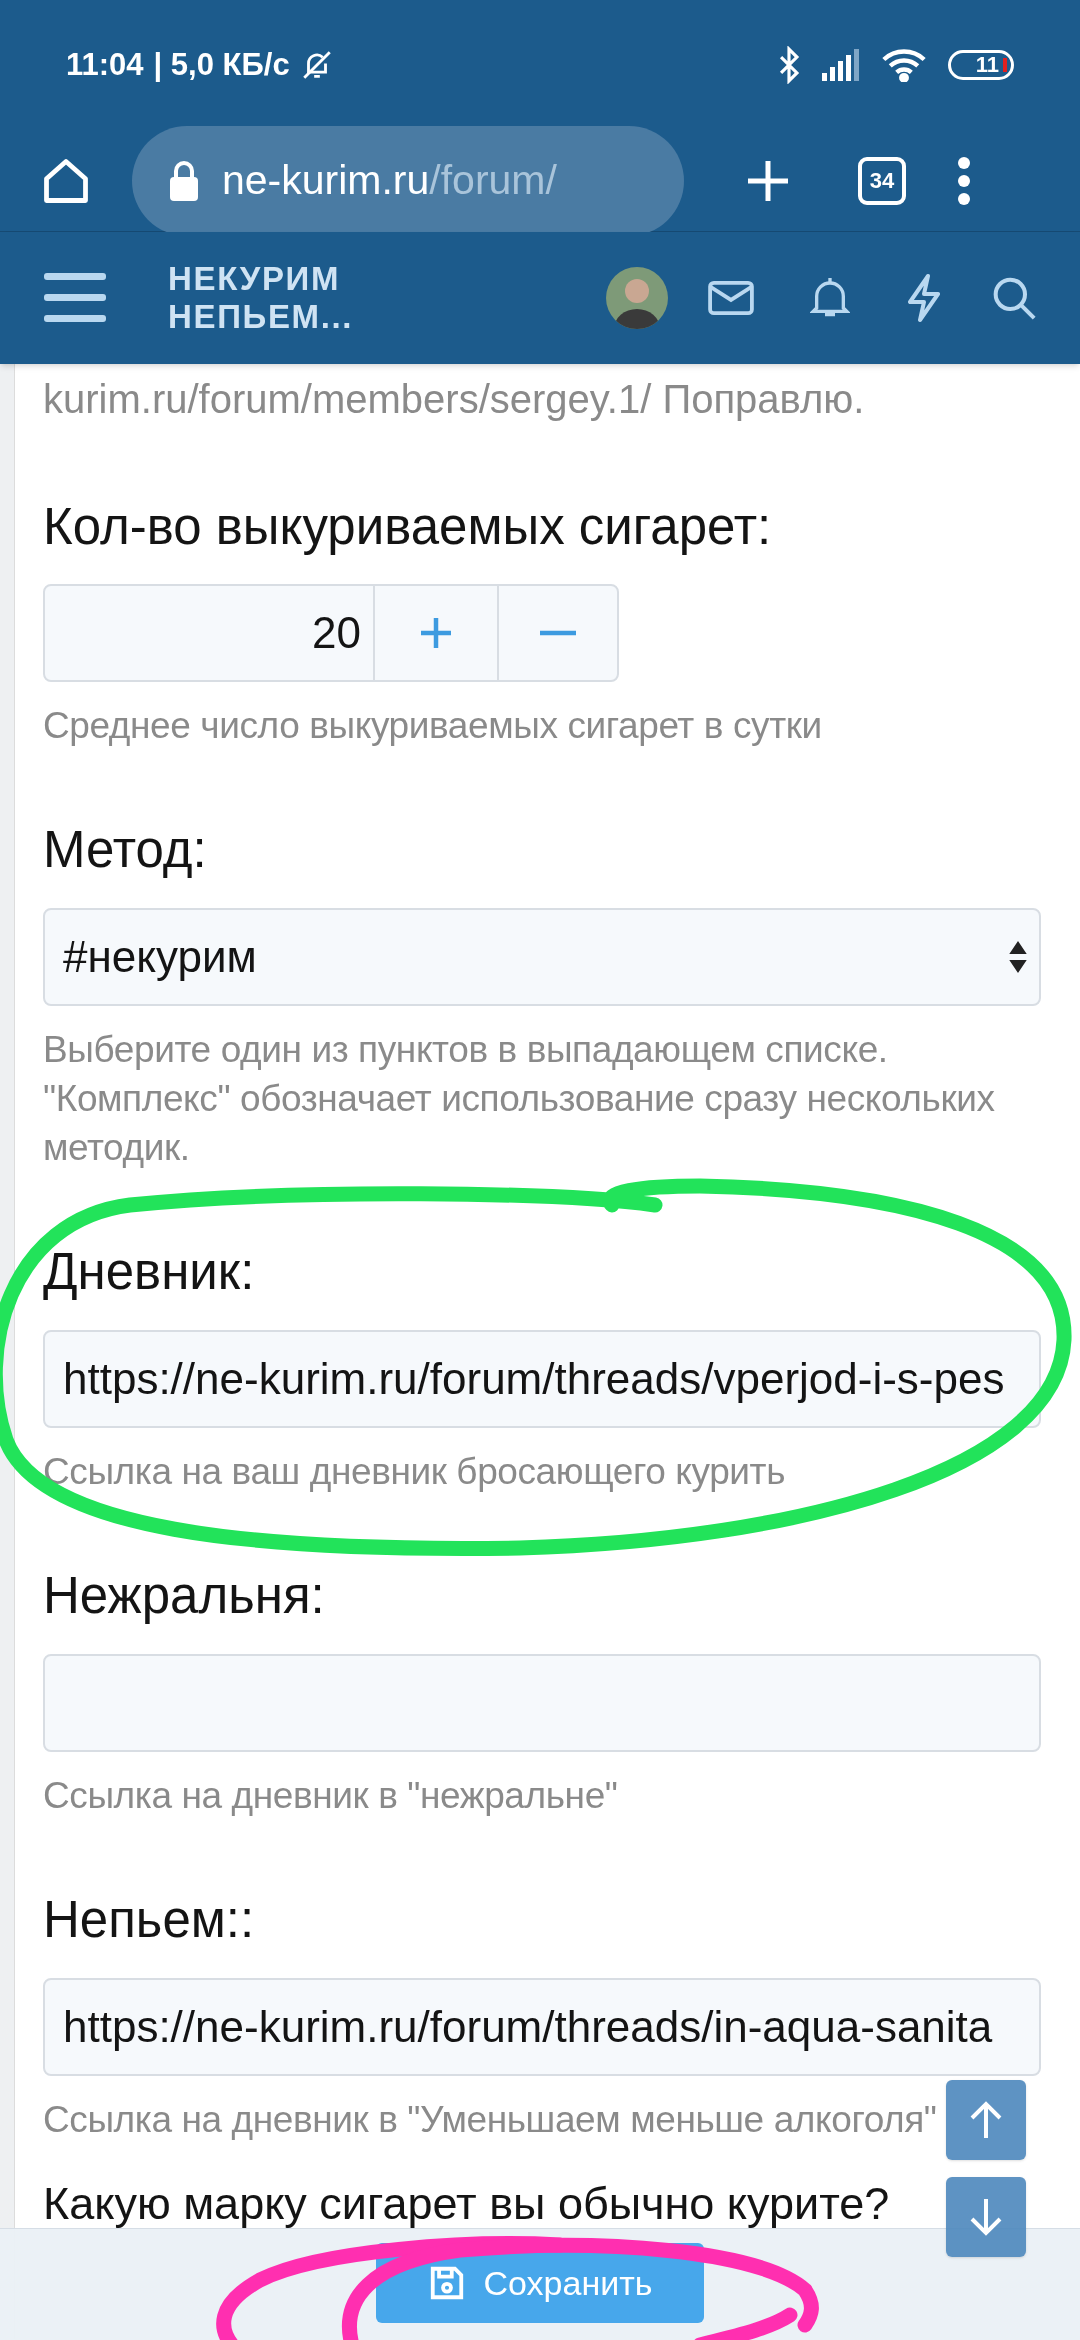 The image size is (1080, 2340). What do you see at coordinates (519, 1099) in the screenshot?
I see `field-hint: Выберите один из пунктов в выпадающем списке. "Комплекс" обозначает использование сразу нескольких методик.` at bounding box center [519, 1099].